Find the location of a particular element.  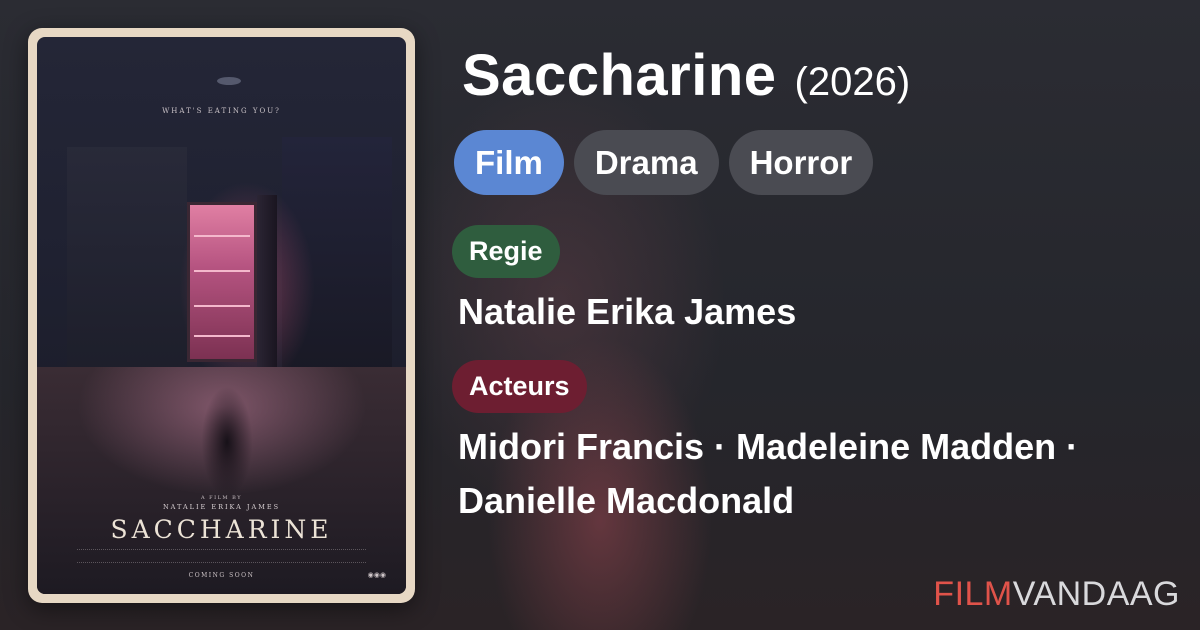

open-fridge is located at coordinates (222, 282).